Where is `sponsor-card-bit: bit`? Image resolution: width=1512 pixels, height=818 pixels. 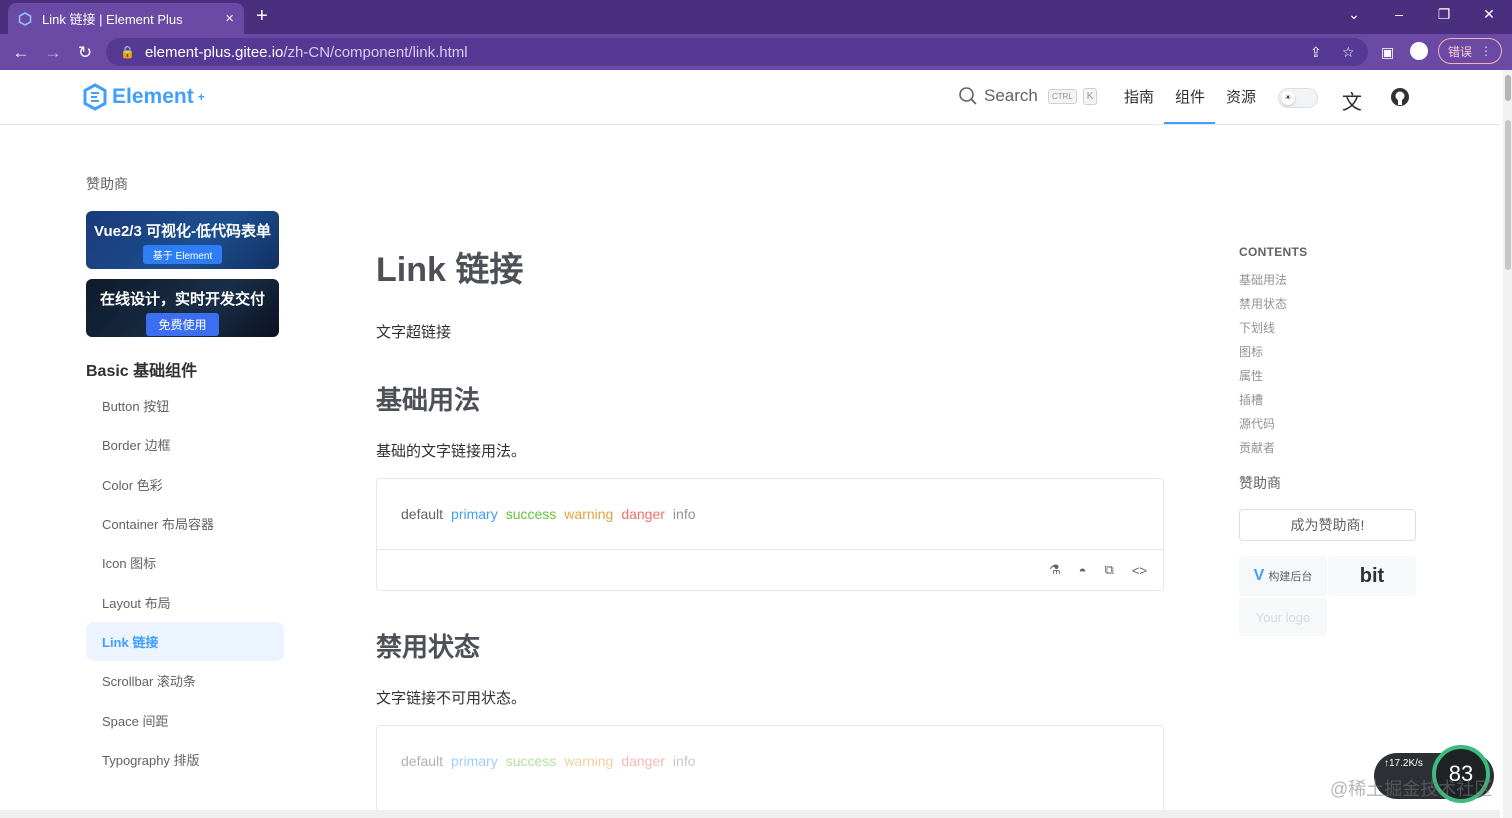
sponsor-card-bit: bit is located at coordinates (1372, 576).